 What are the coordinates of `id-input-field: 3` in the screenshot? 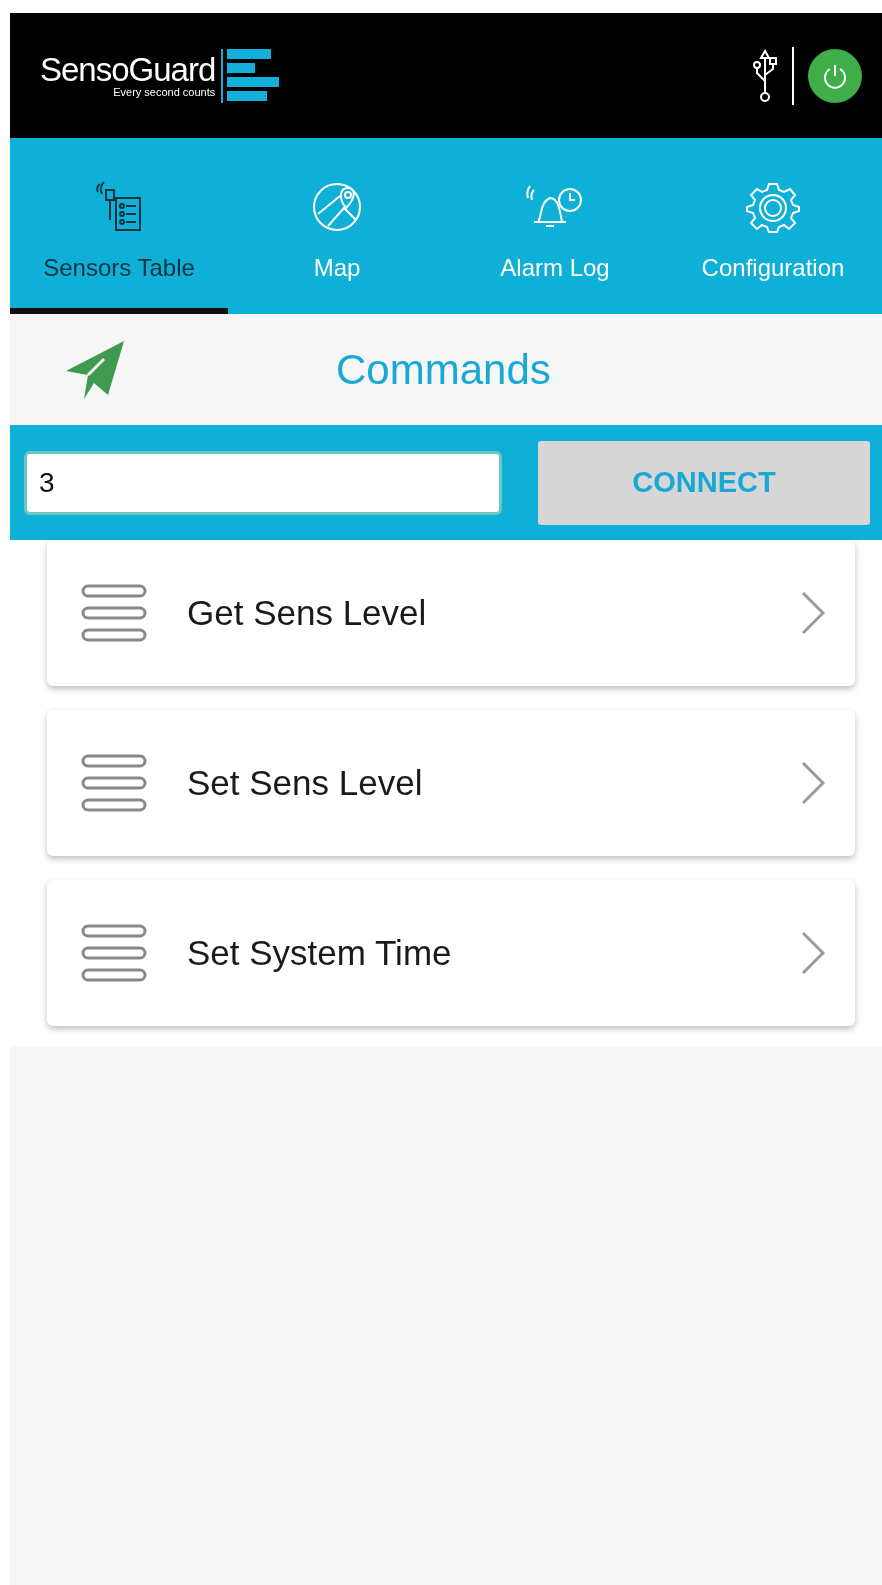 It's located at (263, 482).